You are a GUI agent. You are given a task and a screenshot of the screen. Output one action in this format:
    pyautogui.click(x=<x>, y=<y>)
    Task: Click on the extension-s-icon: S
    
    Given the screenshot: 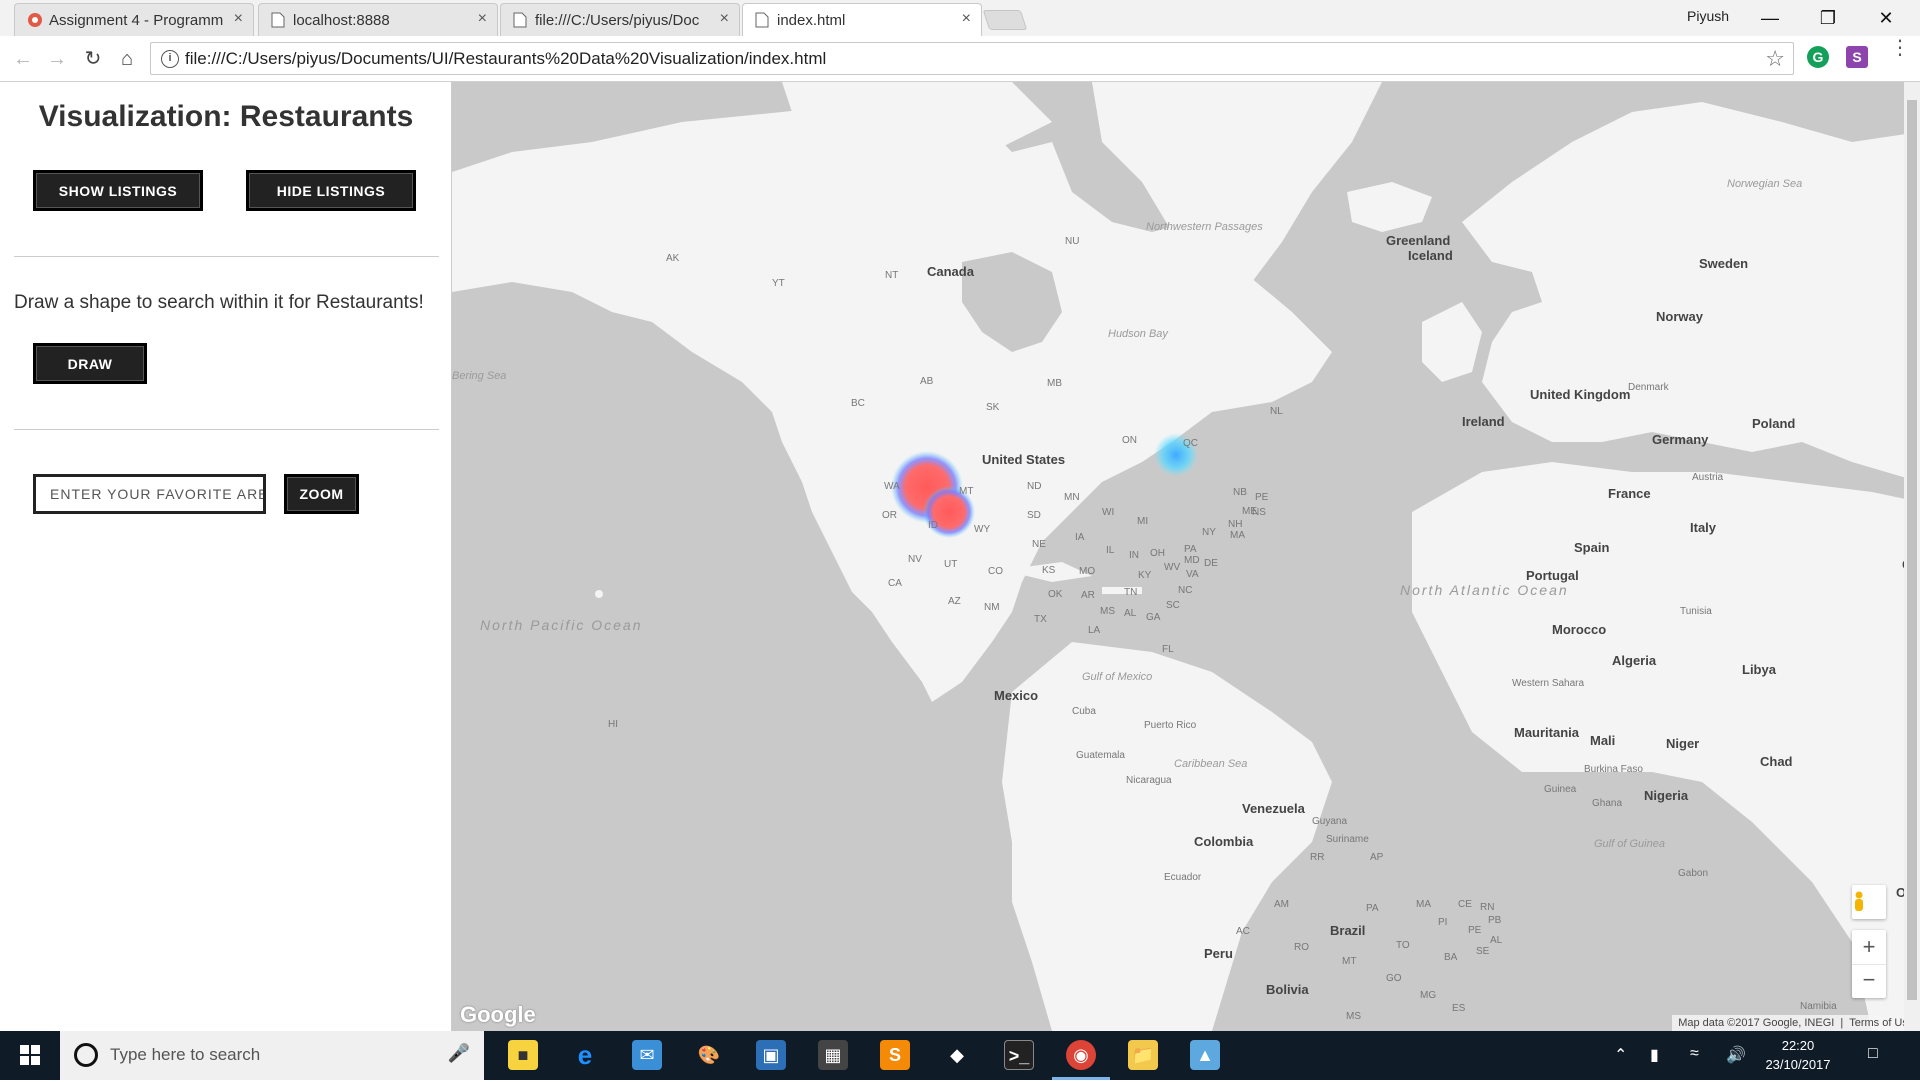 What is the action you would take?
    pyautogui.click(x=1857, y=57)
    